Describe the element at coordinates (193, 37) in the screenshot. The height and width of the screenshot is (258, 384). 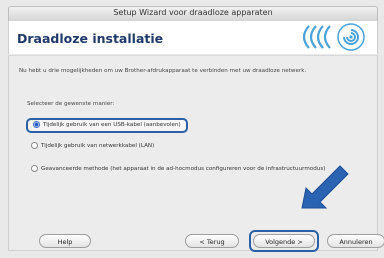
I see `header-banner: Draadloze installatie` at that location.